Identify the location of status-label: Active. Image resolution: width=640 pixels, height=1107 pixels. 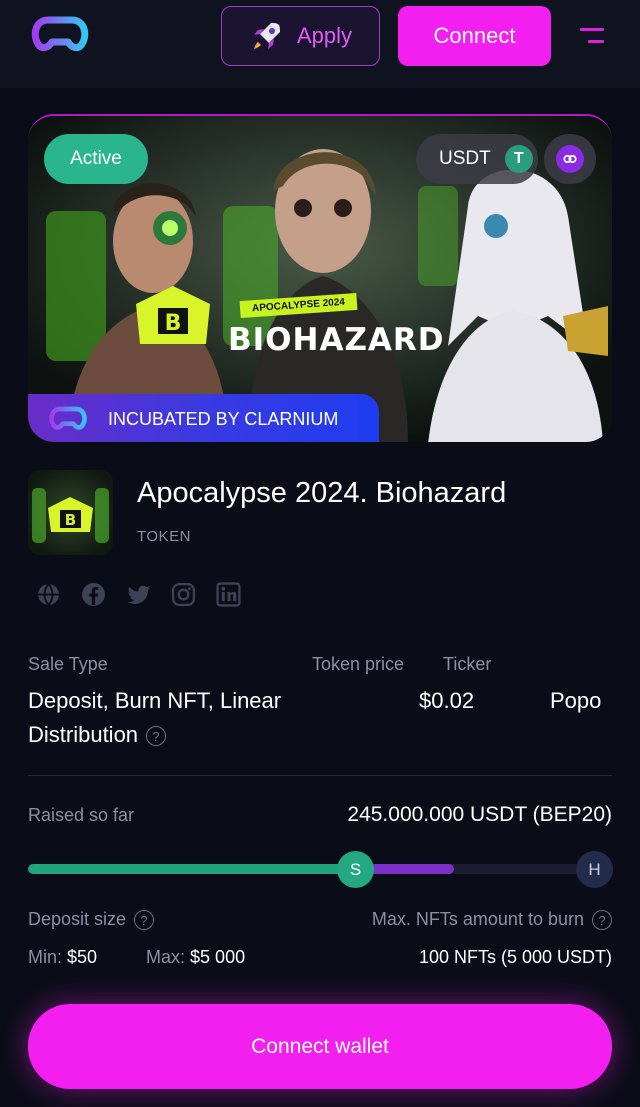
(96, 158).